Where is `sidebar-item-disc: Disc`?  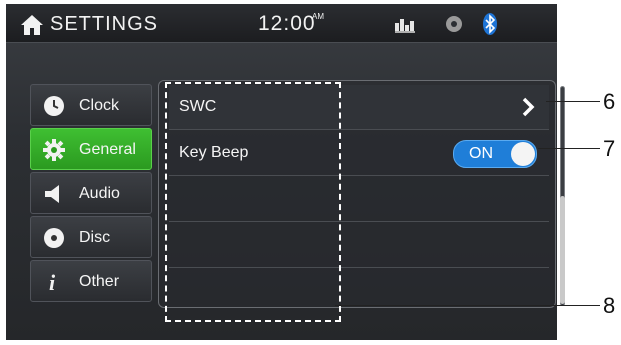 sidebar-item-disc: Disc is located at coordinates (91, 237).